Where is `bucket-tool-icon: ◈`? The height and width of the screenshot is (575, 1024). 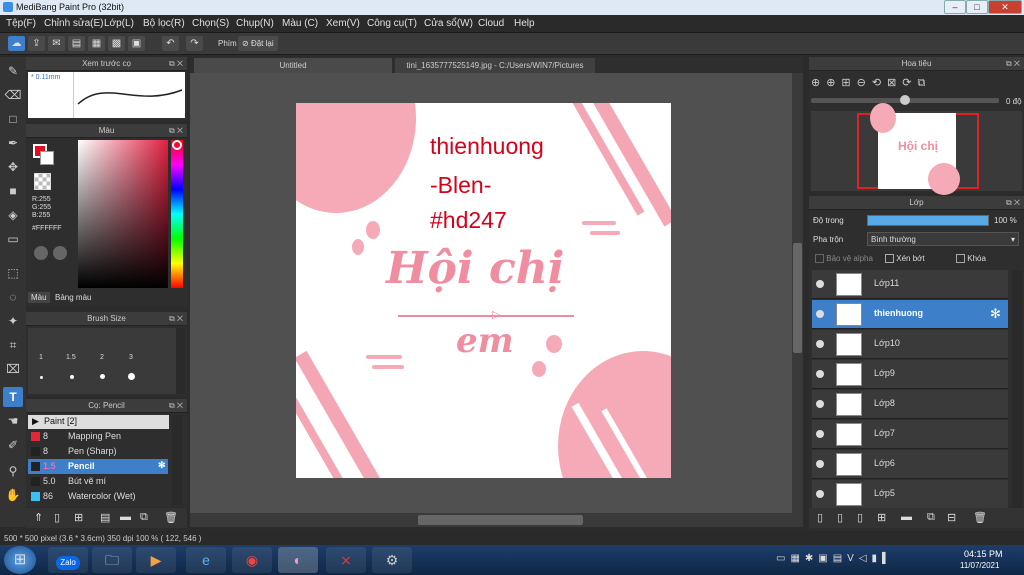
bucket-tool-icon: ◈ is located at coordinates (13, 215).